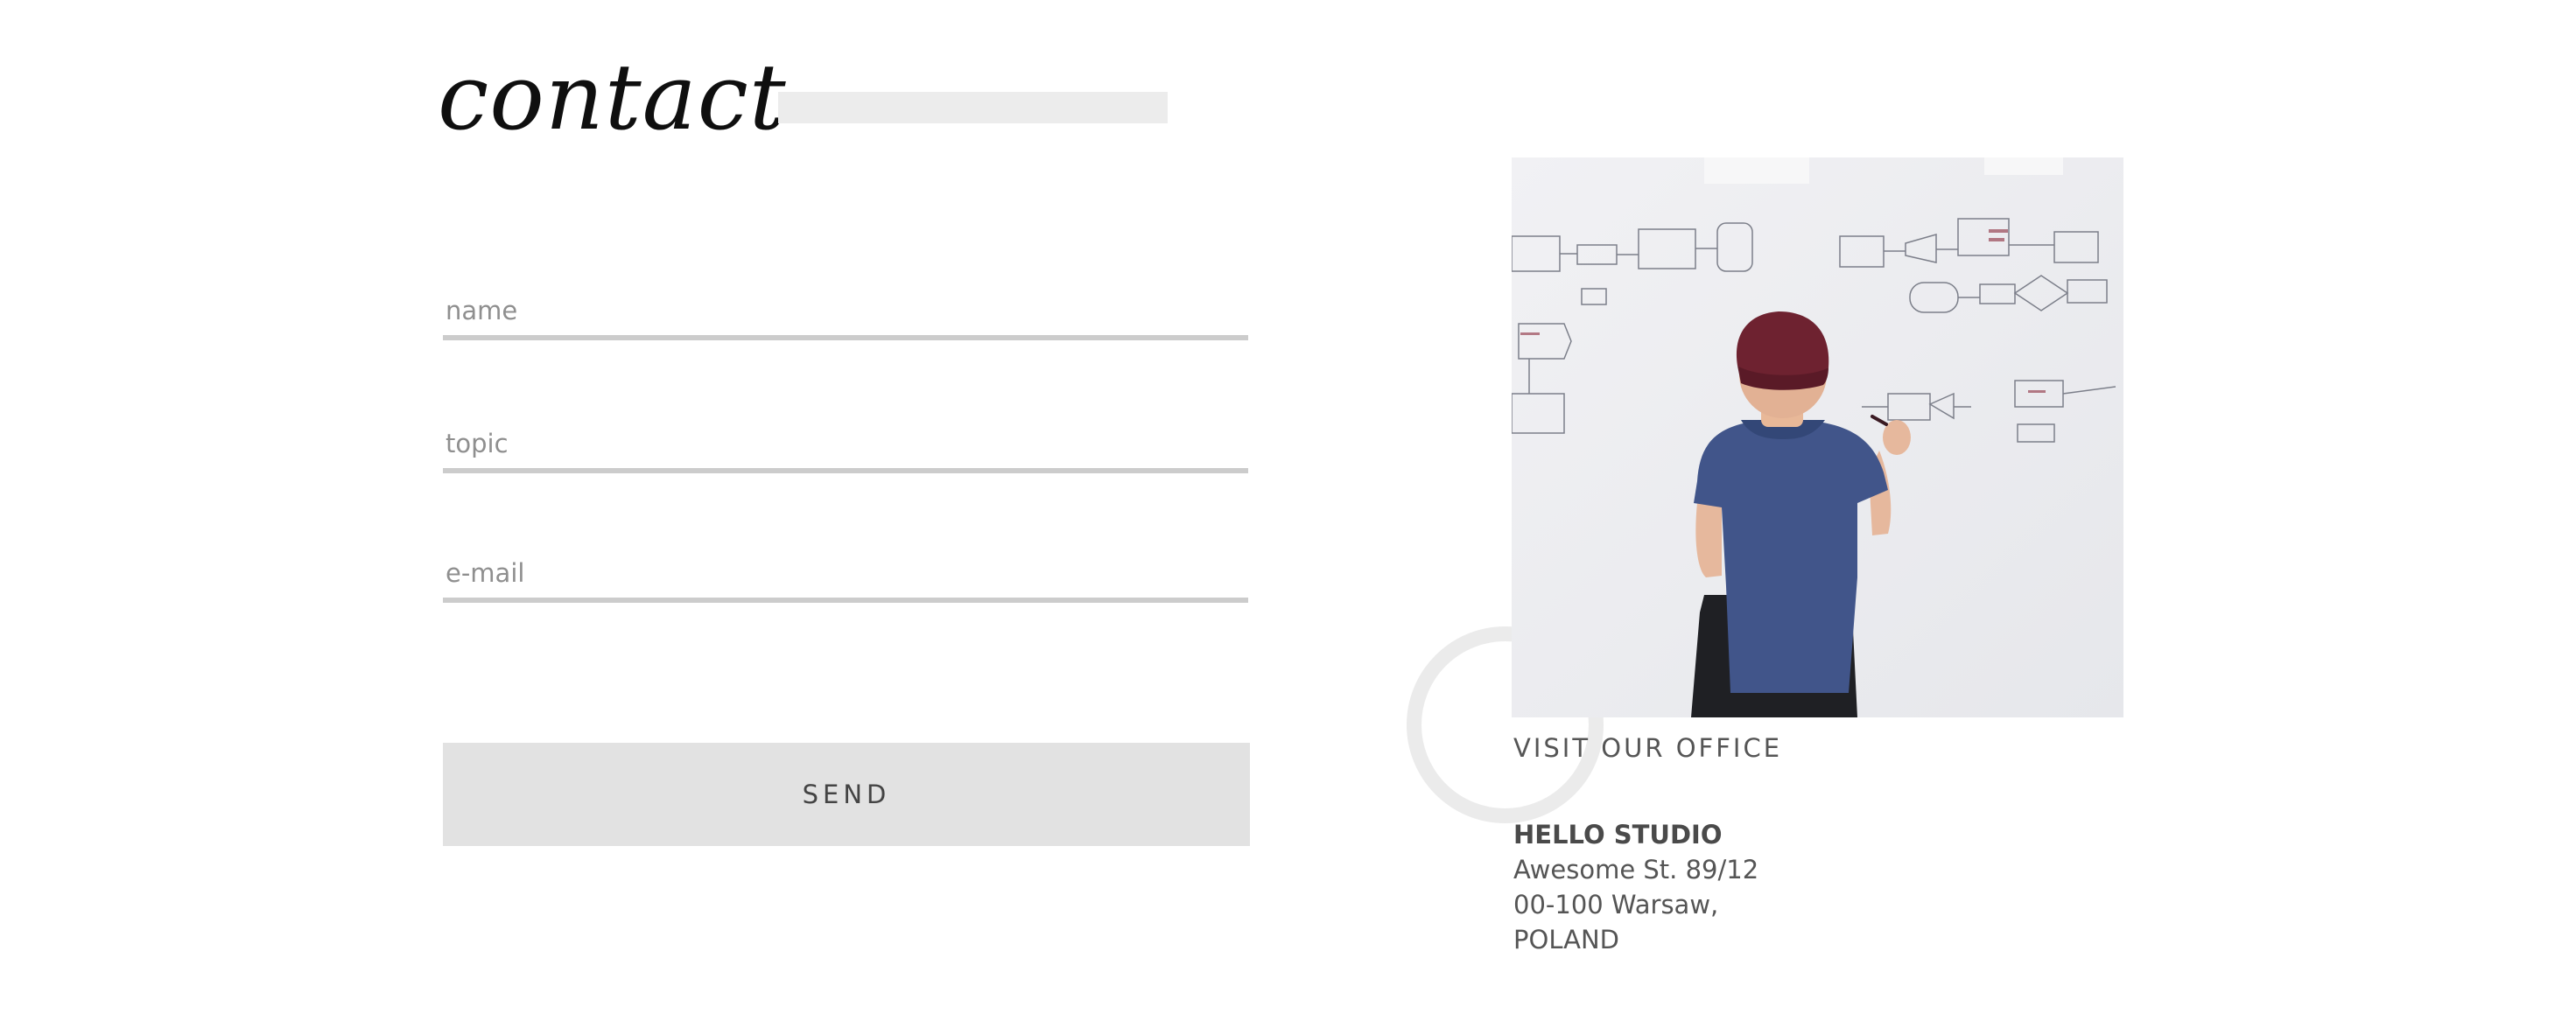  I want to click on name-underline, so click(845, 337).